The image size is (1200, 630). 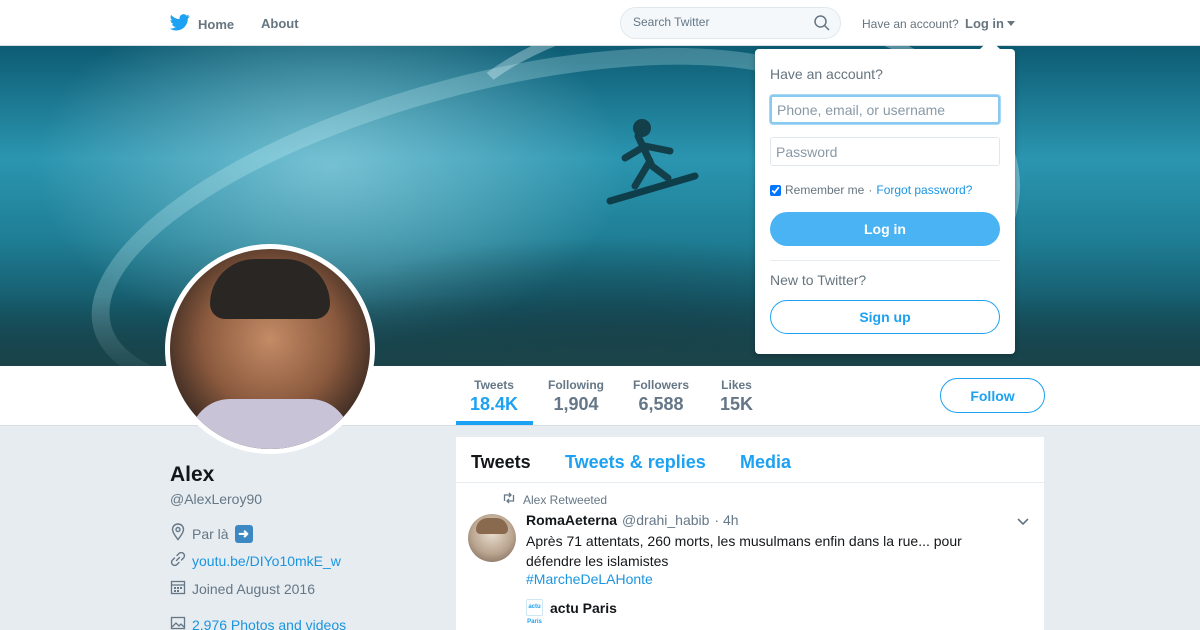 I want to click on have-account-text: Have an account?, so click(x=910, y=24).